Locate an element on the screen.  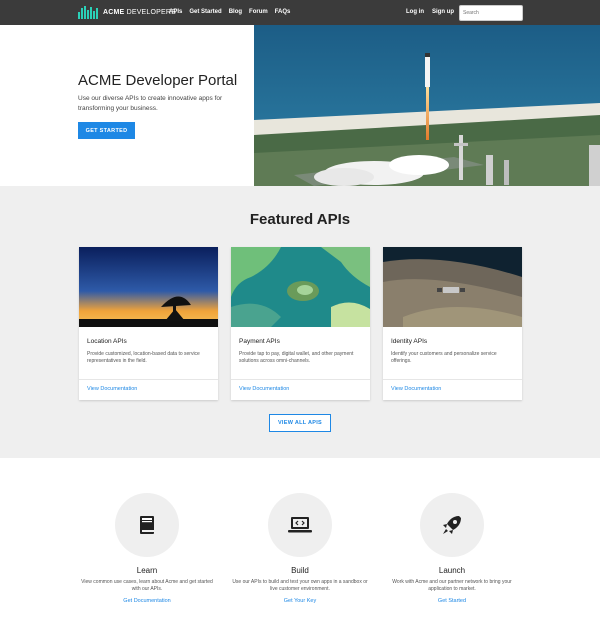
hero-title: ACME Developer Portal is located at coordinates (158, 80).